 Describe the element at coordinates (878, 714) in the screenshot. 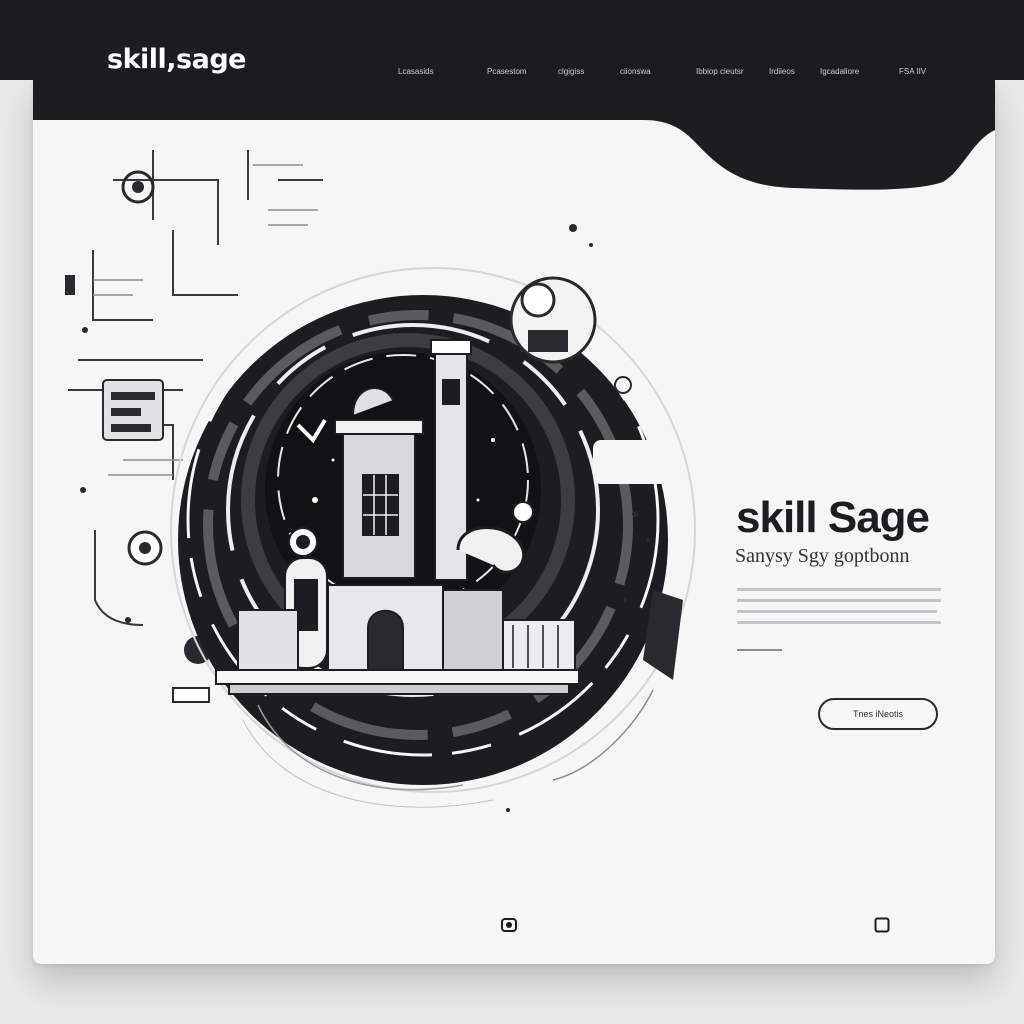

I see `cta-button: Tnes iNeotis` at that location.